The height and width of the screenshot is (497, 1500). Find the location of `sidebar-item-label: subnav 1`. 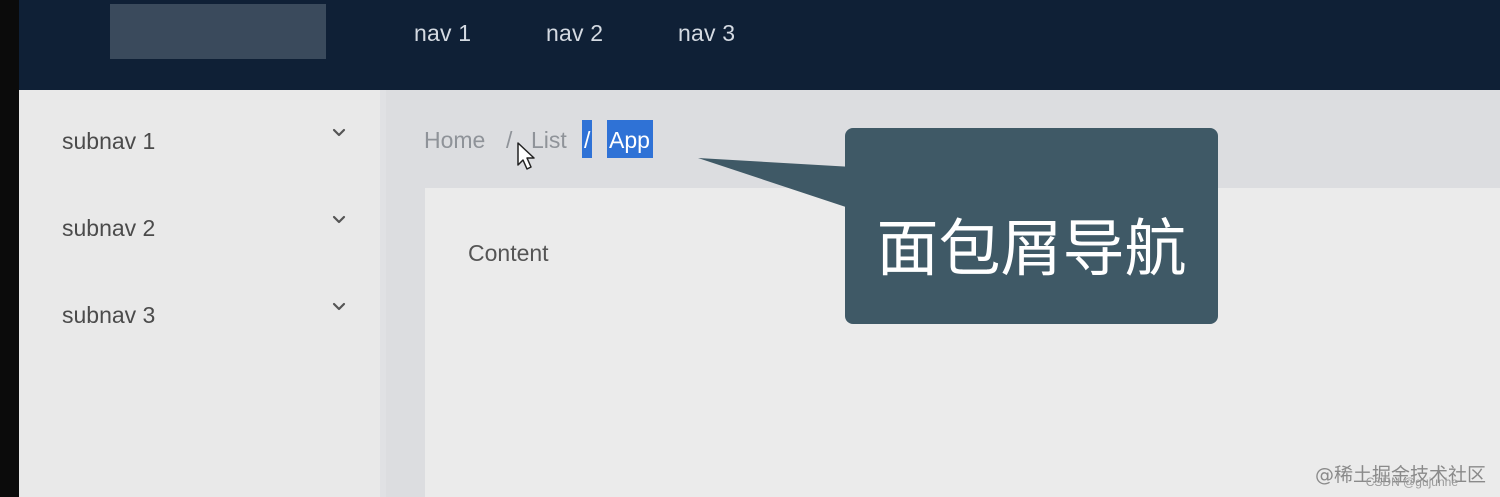

sidebar-item-label: subnav 1 is located at coordinates (109, 141).